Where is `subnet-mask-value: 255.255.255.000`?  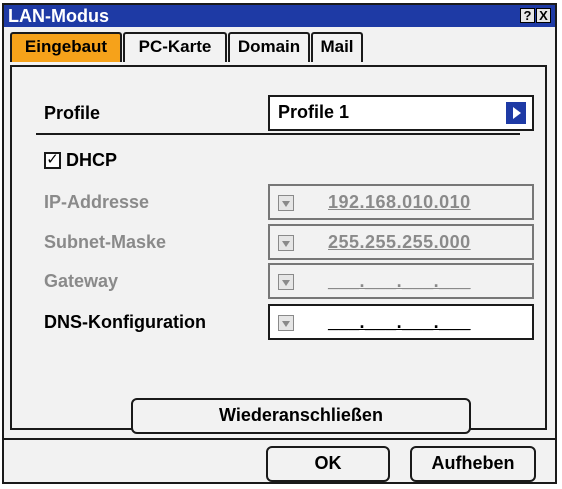
subnet-mask-value: 255.255.255.000 is located at coordinates (399, 242).